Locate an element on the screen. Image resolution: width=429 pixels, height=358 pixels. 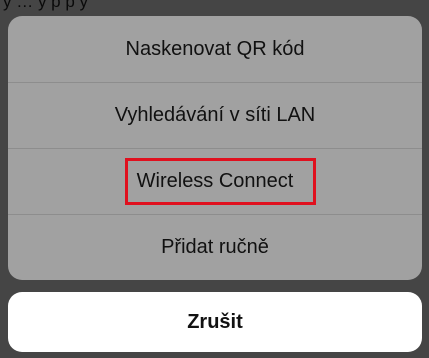
lan-search-label: Vyhledávání v síti LAN is located at coordinates (215, 115).